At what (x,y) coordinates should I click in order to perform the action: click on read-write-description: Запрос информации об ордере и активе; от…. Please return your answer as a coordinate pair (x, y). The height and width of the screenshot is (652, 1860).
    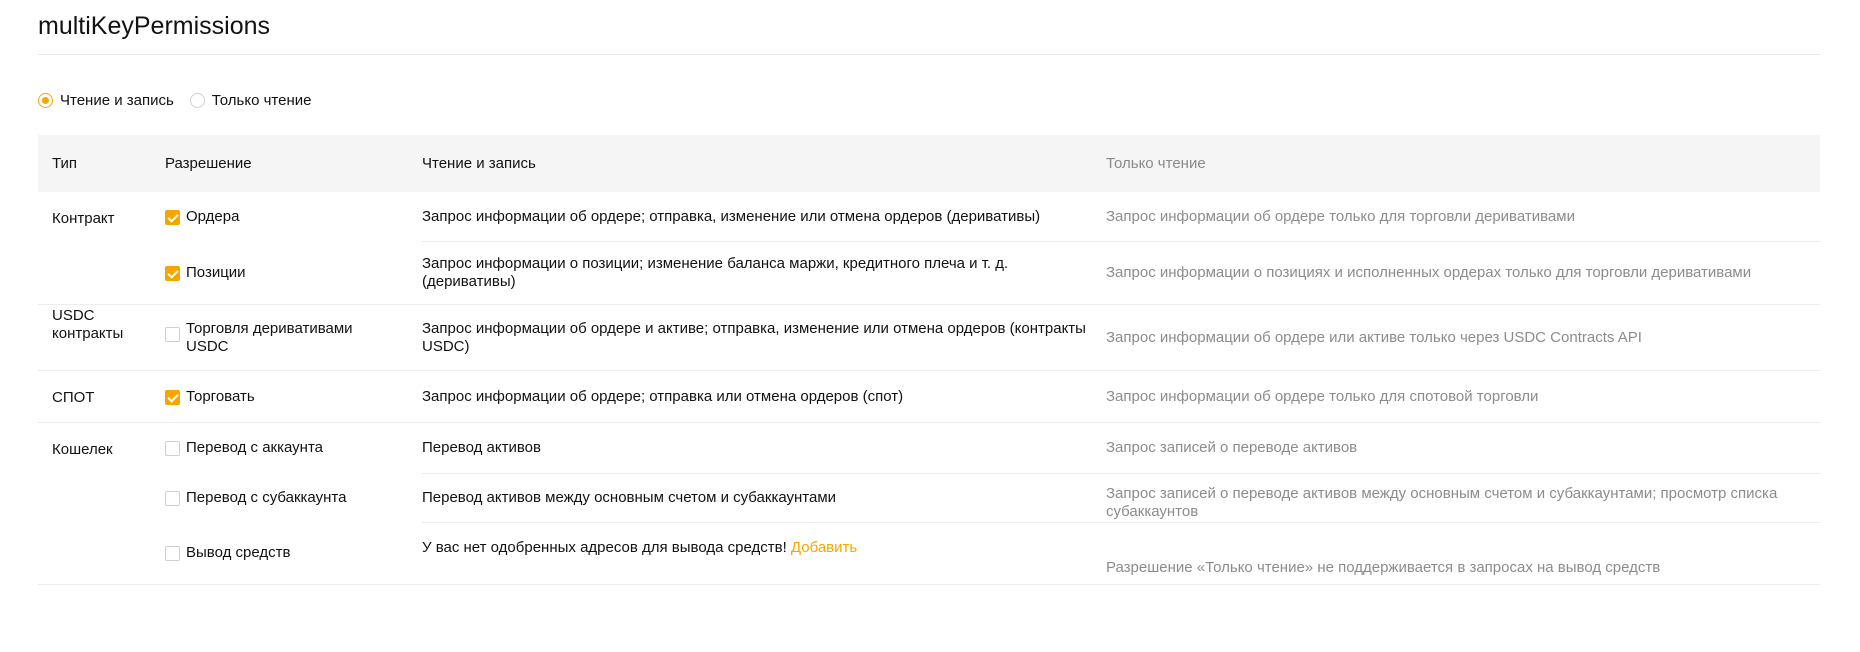
    Looking at the image, I should click on (754, 337).